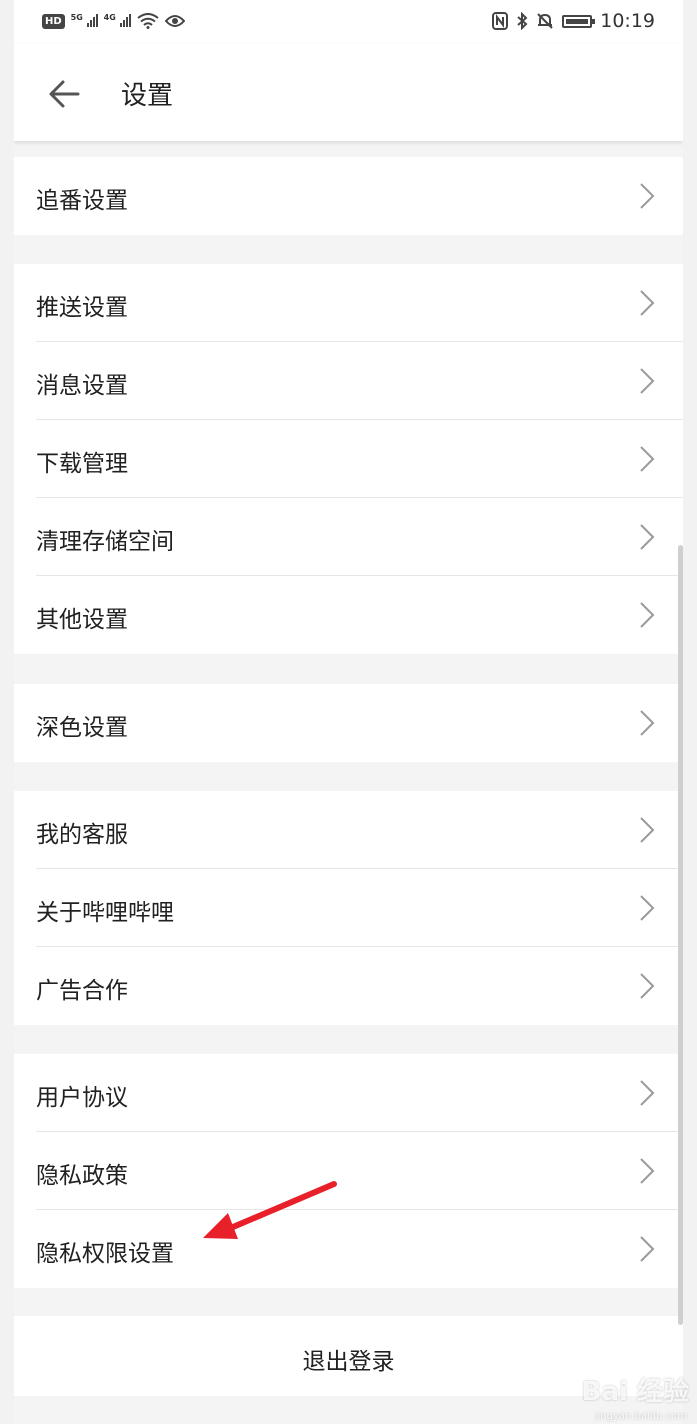  I want to click on settings-item: 追番设置, so click(348, 196).